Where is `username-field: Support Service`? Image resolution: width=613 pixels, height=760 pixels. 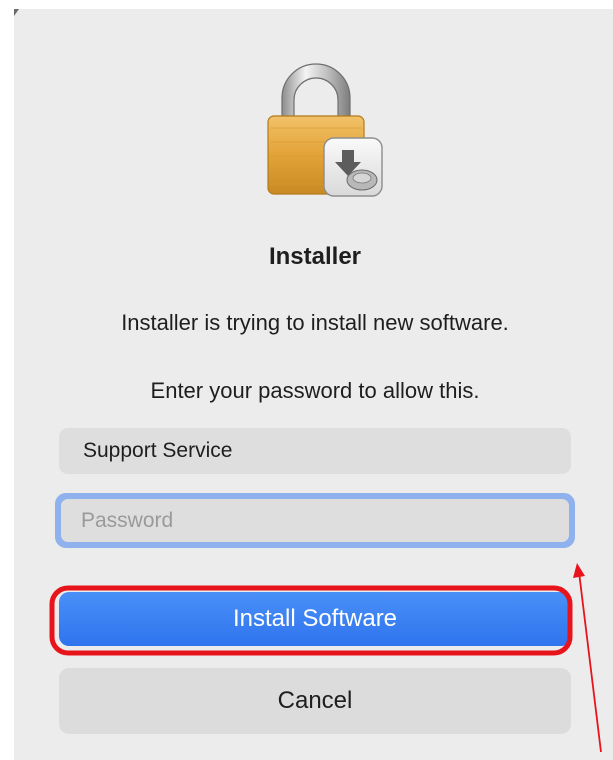
username-field: Support Service is located at coordinates (315, 451).